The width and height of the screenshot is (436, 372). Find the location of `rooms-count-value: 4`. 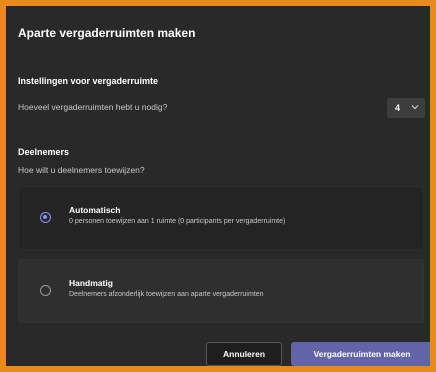

rooms-count-value: 4 is located at coordinates (398, 108).